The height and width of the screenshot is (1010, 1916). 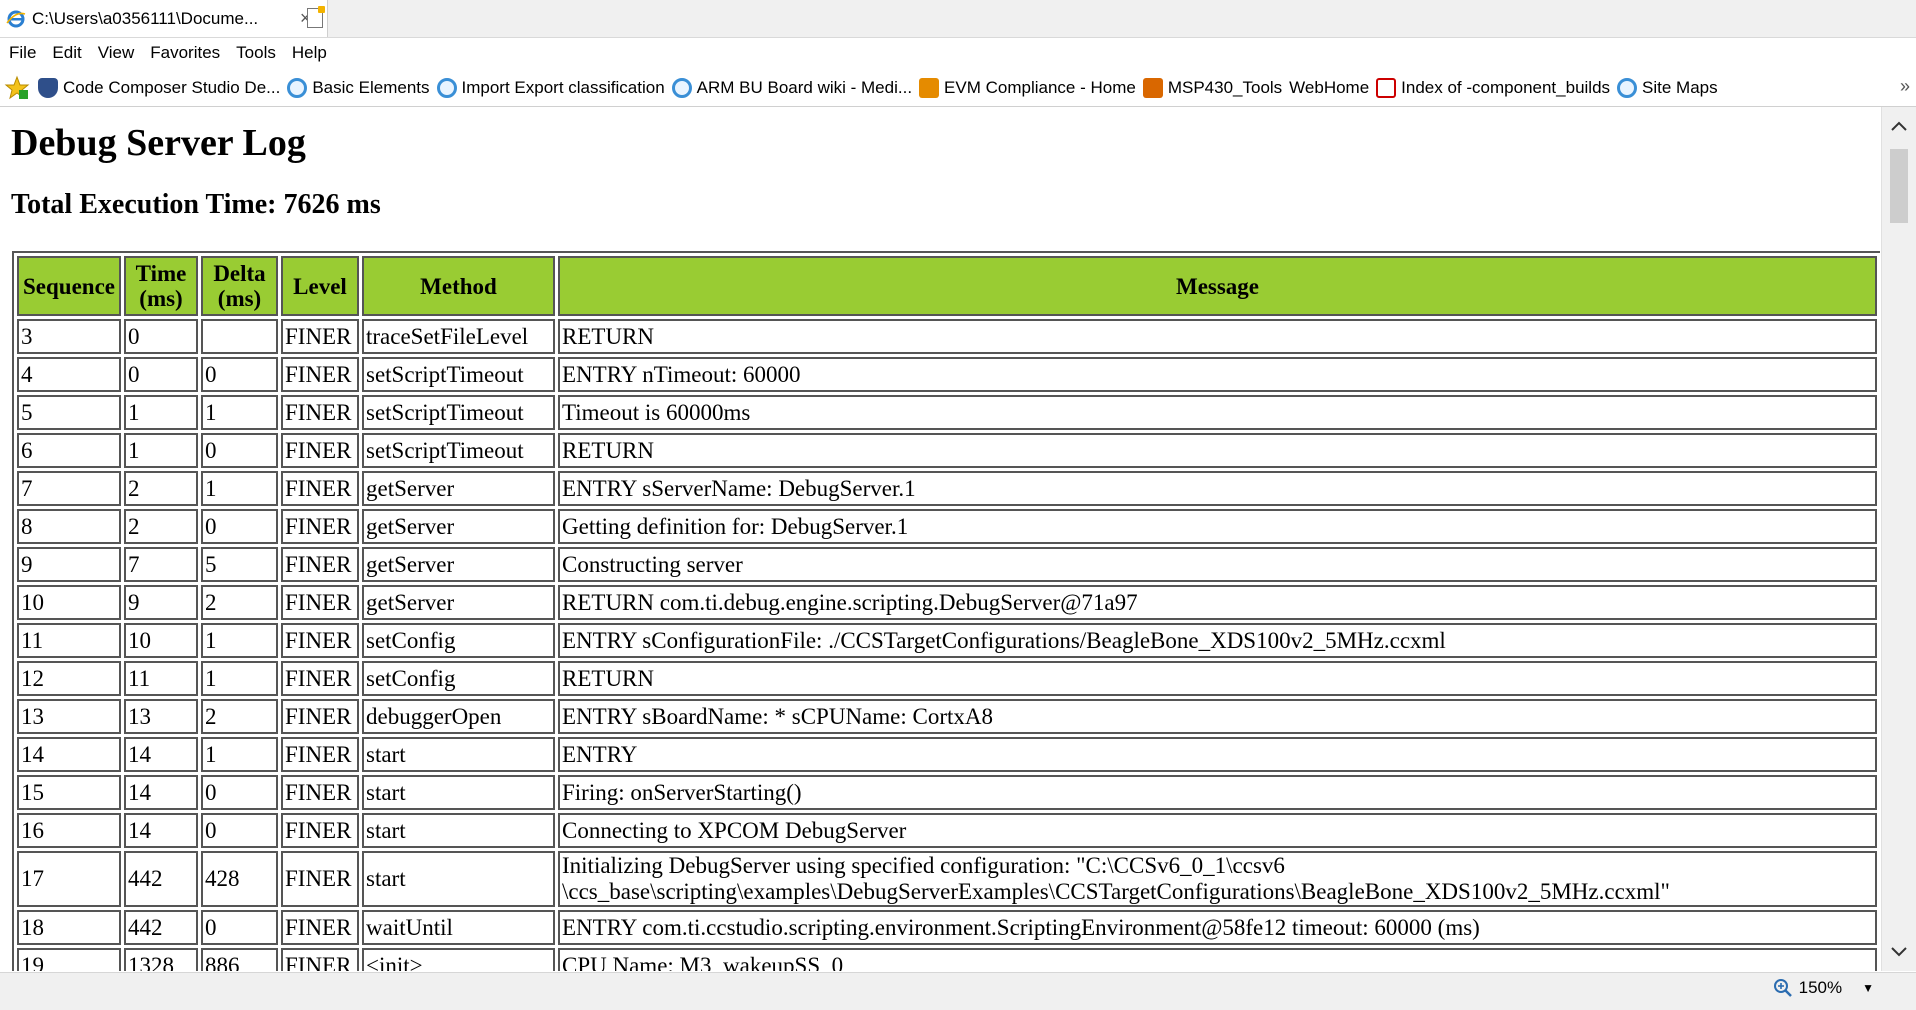 I want to click on menu-tools: Tools, so click(x=256, y=53).